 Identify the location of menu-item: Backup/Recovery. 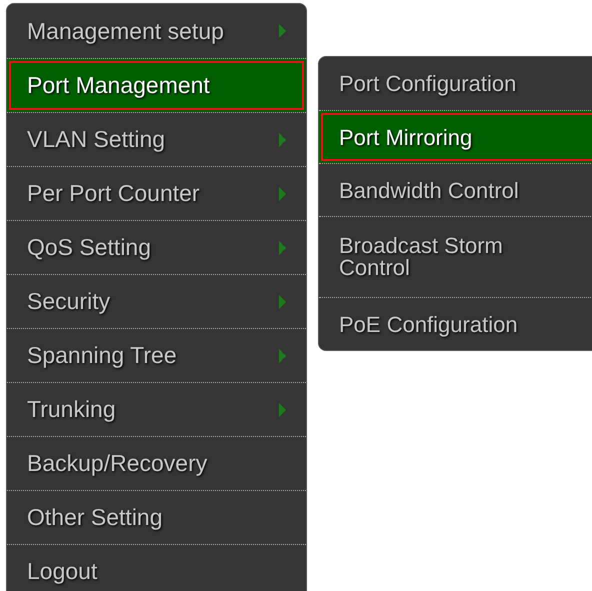
(156, 463).